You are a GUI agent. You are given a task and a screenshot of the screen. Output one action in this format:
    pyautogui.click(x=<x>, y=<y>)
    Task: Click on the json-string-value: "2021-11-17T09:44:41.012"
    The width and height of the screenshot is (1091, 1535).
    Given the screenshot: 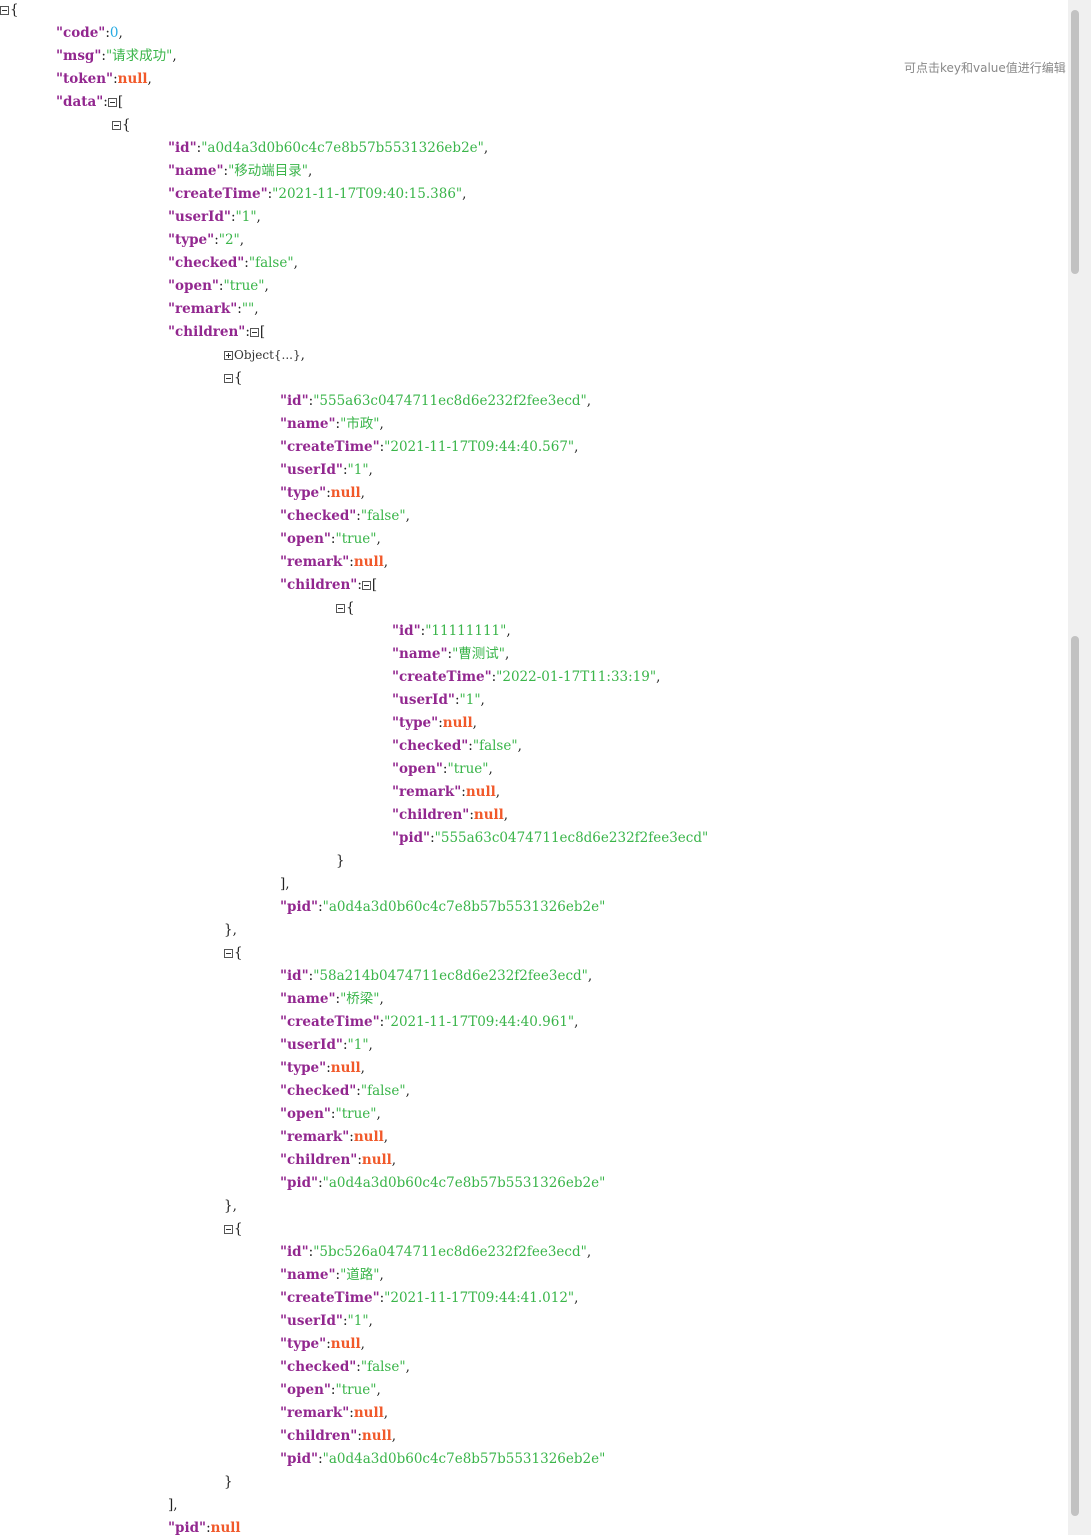 What is the action you would take?
    pyautogui.click(x=479, y=1298)
    